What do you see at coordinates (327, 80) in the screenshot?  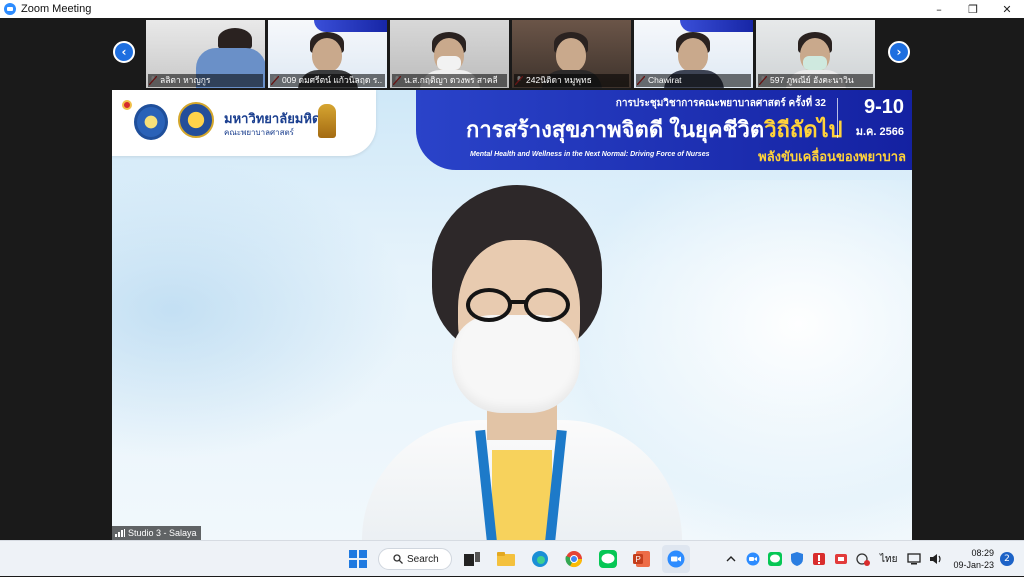 I see `participant-name: 009 ดมศรีตน์ แก้วนิลฤด ร..` at bounding box center [327, 80].